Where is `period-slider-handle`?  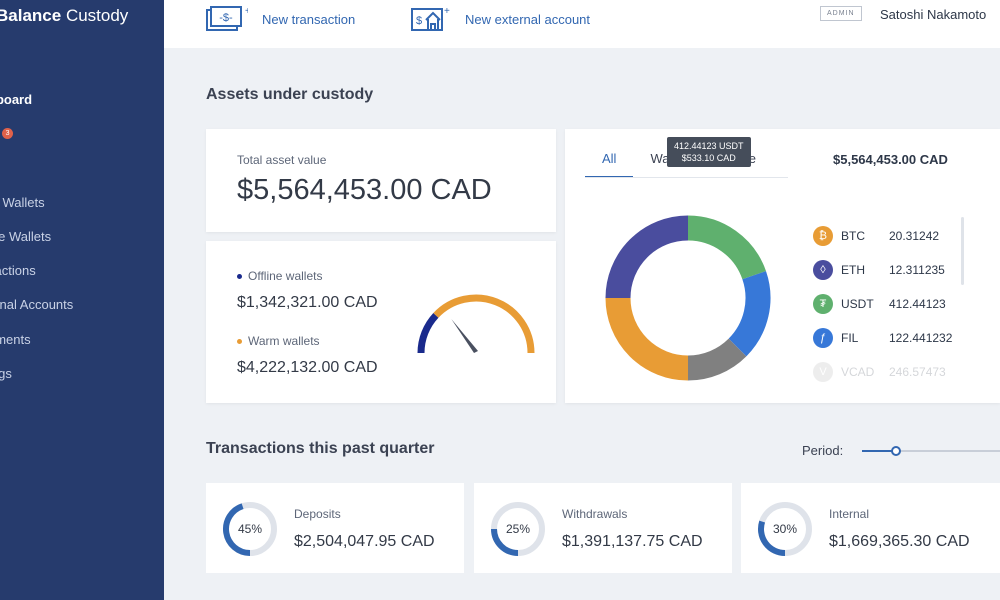 period-slider-handle is located at coordinates (896, 451).